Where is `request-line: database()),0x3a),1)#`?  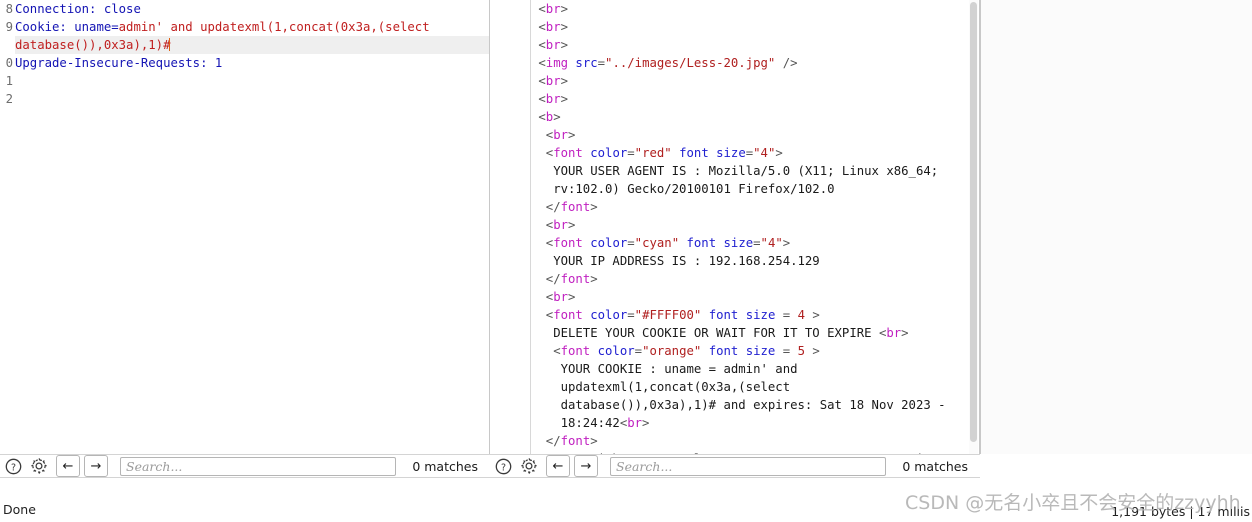 request-line: database()),0x3a),1)# is located at coordinates (252, 45).